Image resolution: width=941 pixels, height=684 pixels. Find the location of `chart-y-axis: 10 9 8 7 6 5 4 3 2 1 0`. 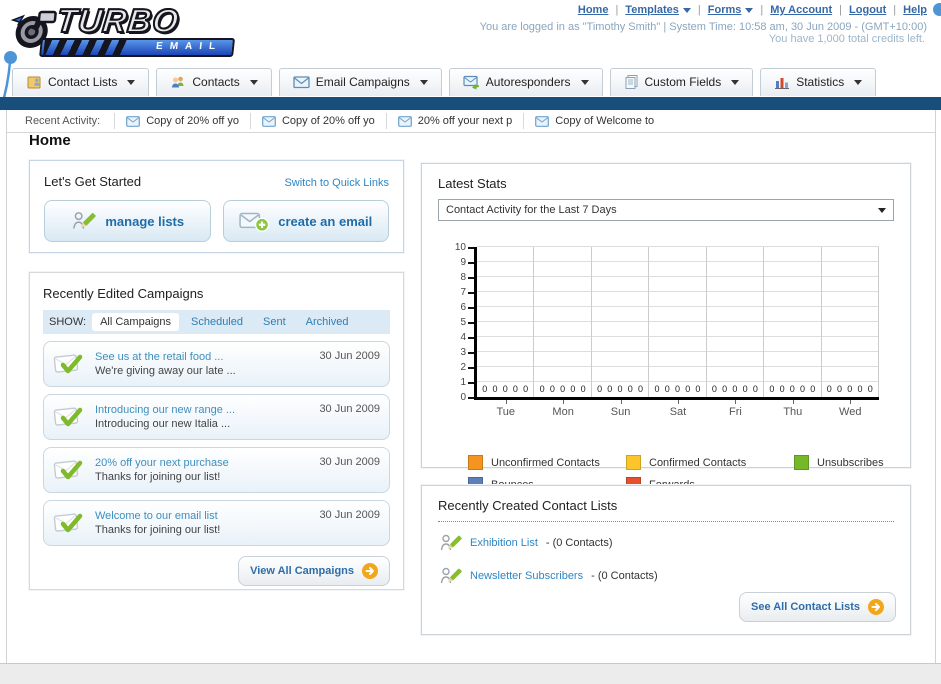

chart-y-axis: 10 9 8 7 6 5 4 3 2 1 0 is located at coordinates (460, 322).